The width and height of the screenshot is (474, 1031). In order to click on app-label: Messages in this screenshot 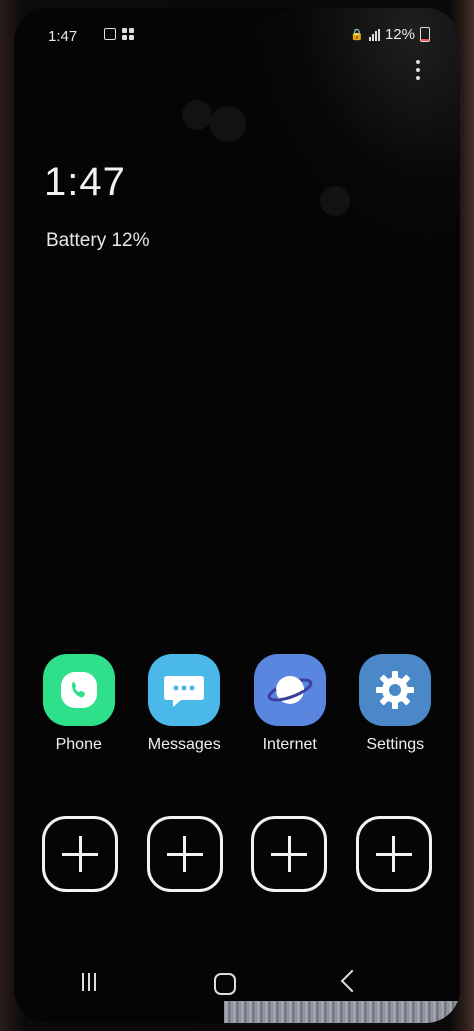, I will do `click(184, 744)`.